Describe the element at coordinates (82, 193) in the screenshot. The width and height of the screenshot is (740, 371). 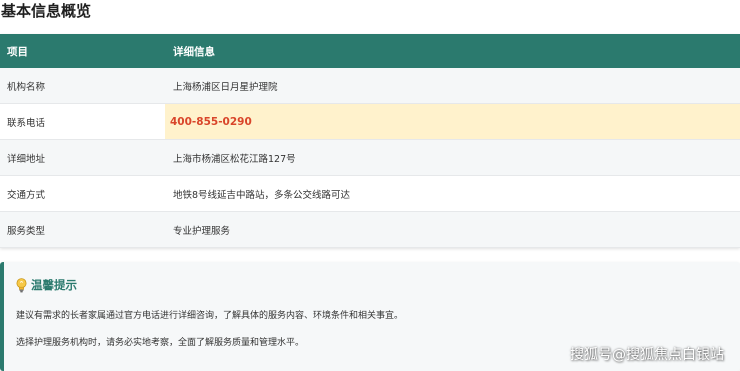
I see `row-label-transport: 交通方式` at that location.